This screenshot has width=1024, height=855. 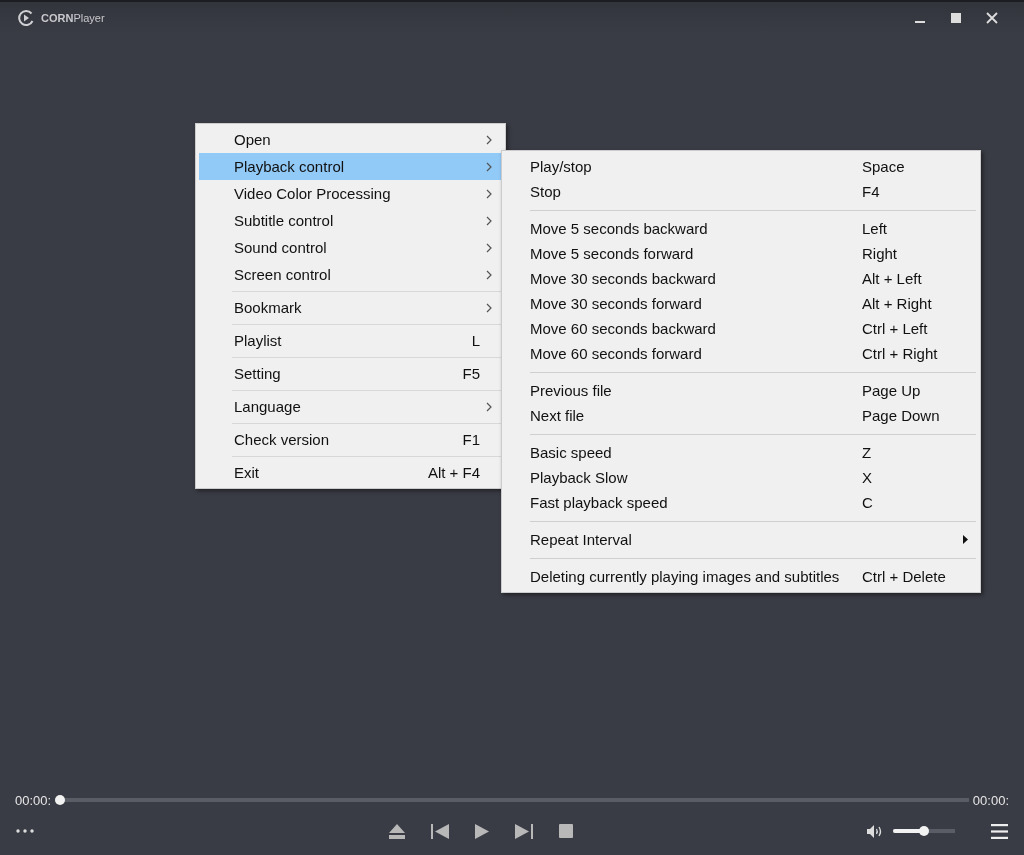 What do you see at coordinates (558, 415) in the screenshot?
I see `menu-item-label: Next file` at bounding box center [558, 415].